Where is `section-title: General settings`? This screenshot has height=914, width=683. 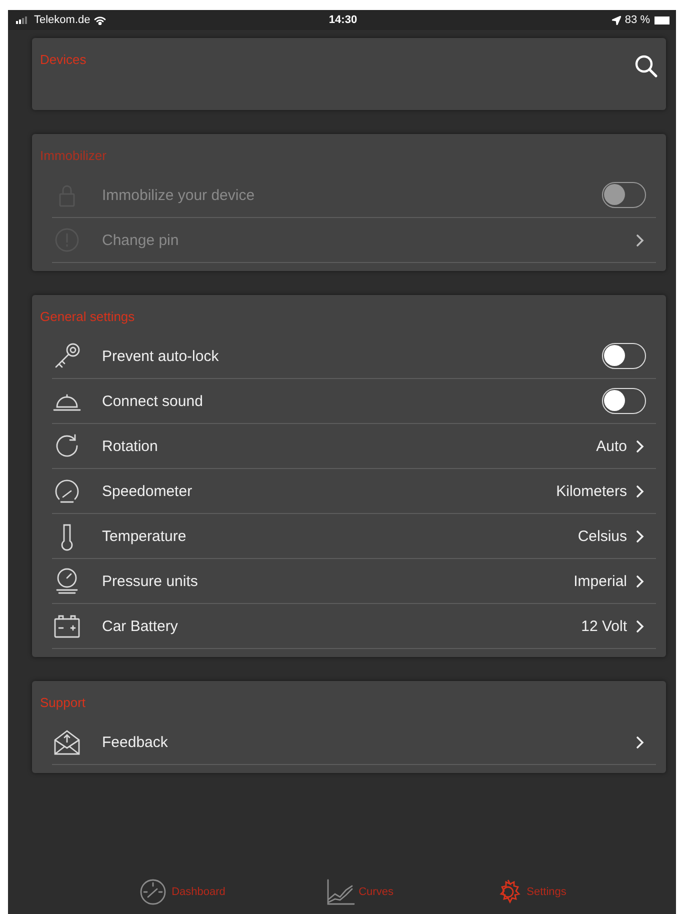 section-title: General settings is located at coordinates (88, 317).